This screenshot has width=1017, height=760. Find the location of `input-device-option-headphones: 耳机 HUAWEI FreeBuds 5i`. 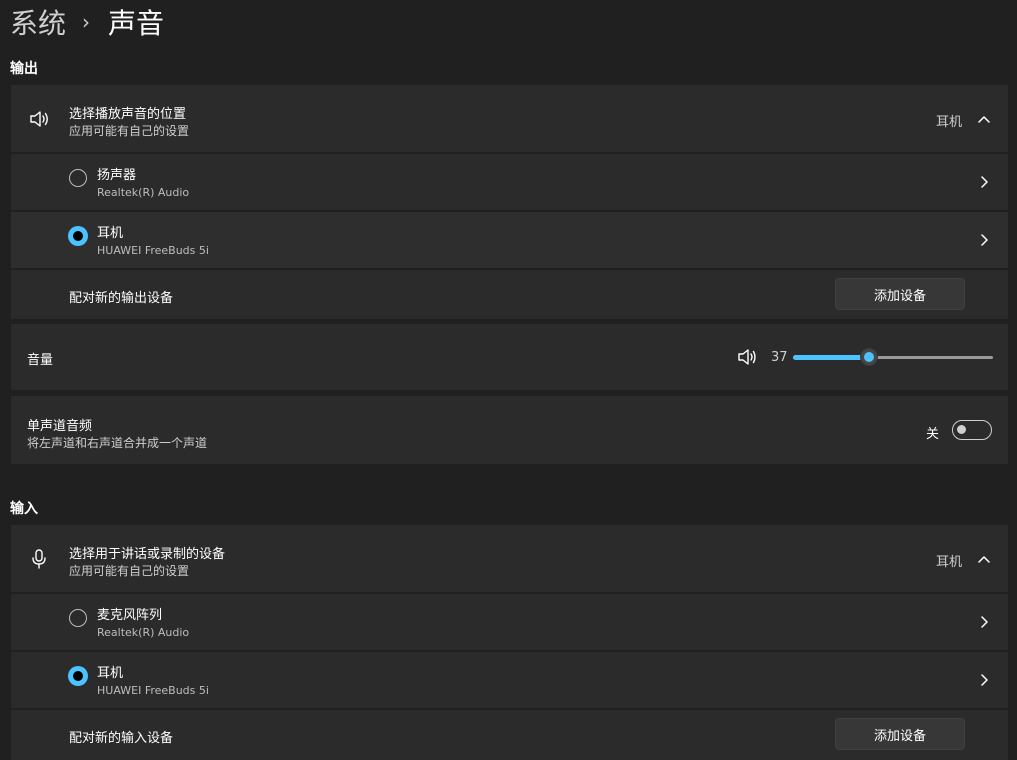

input-device-option-headphones: 耳机 HUAWEI FreeBuds 5i is located at coordinates (509, 680).